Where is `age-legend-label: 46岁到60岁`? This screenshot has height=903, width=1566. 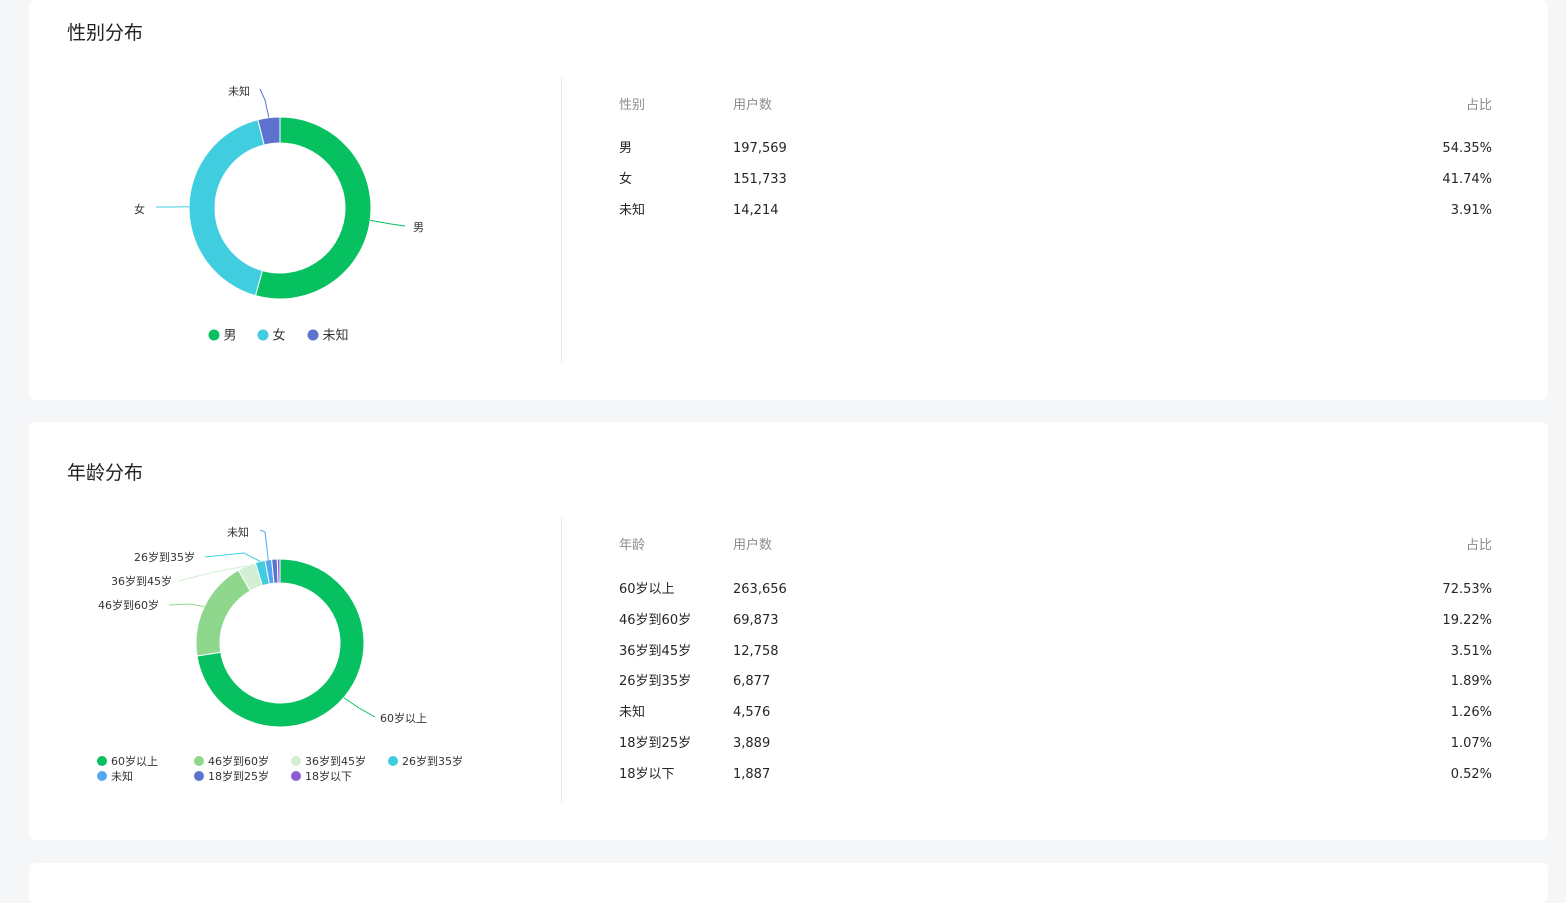 age-legend-label: 46岁到60岁 is located at coordinates (238, 761).